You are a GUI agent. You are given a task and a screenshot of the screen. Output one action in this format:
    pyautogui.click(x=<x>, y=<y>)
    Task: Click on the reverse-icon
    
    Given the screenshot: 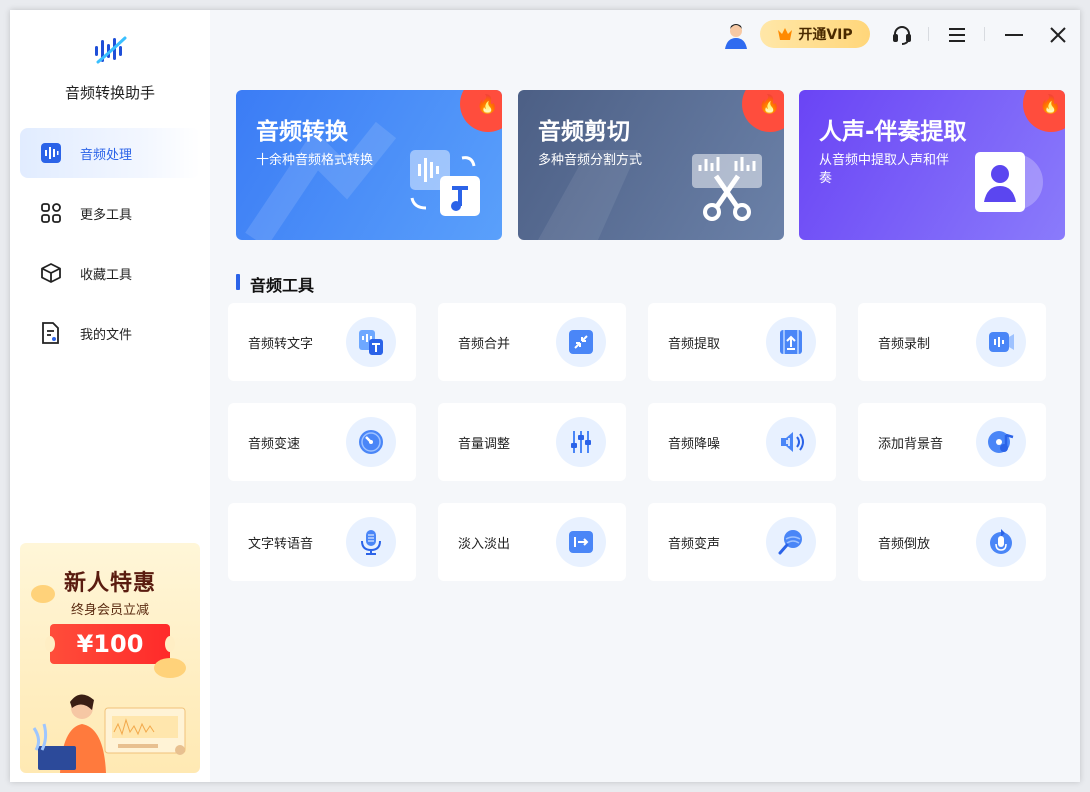 What is the action you would take?
    pyautogui.click(x=1001, y=542)
    